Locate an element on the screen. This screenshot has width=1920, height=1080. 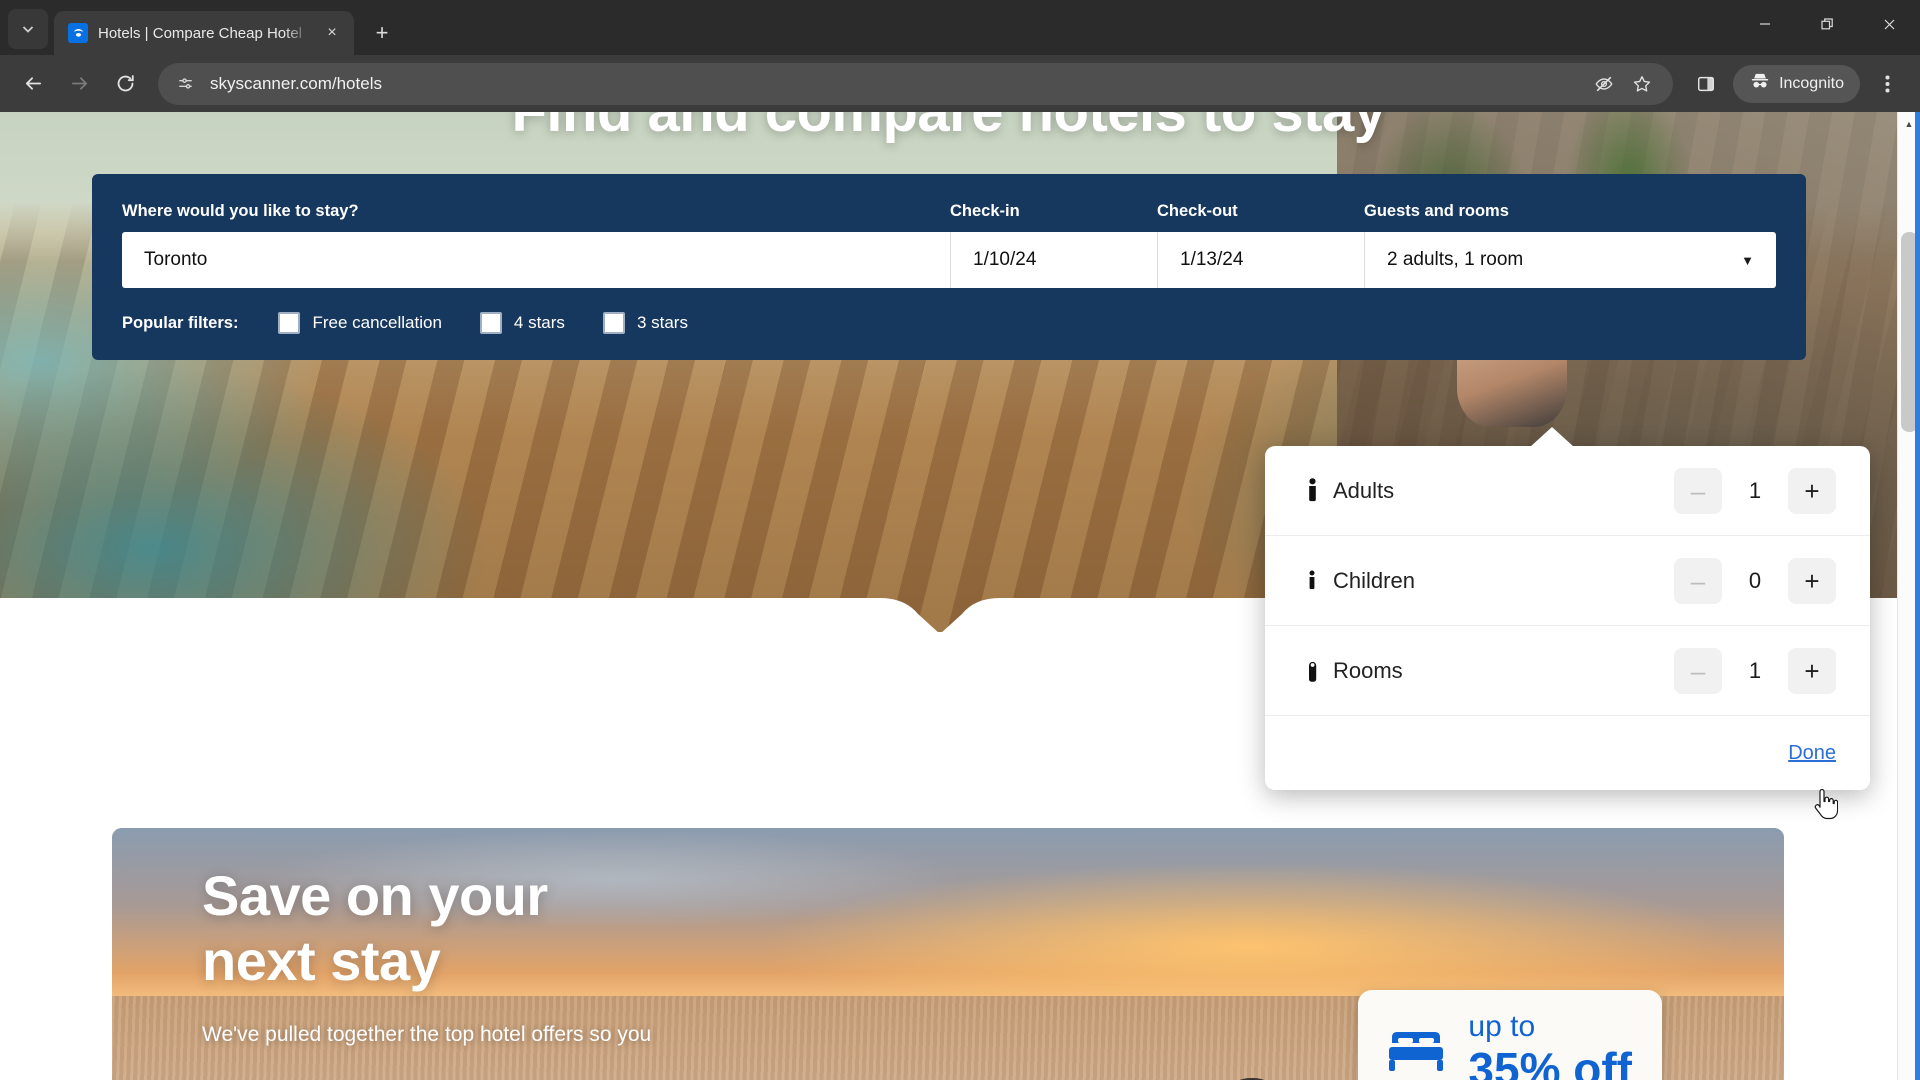
incognito-indicator: Incognito is located at coordinates (1796, 83).